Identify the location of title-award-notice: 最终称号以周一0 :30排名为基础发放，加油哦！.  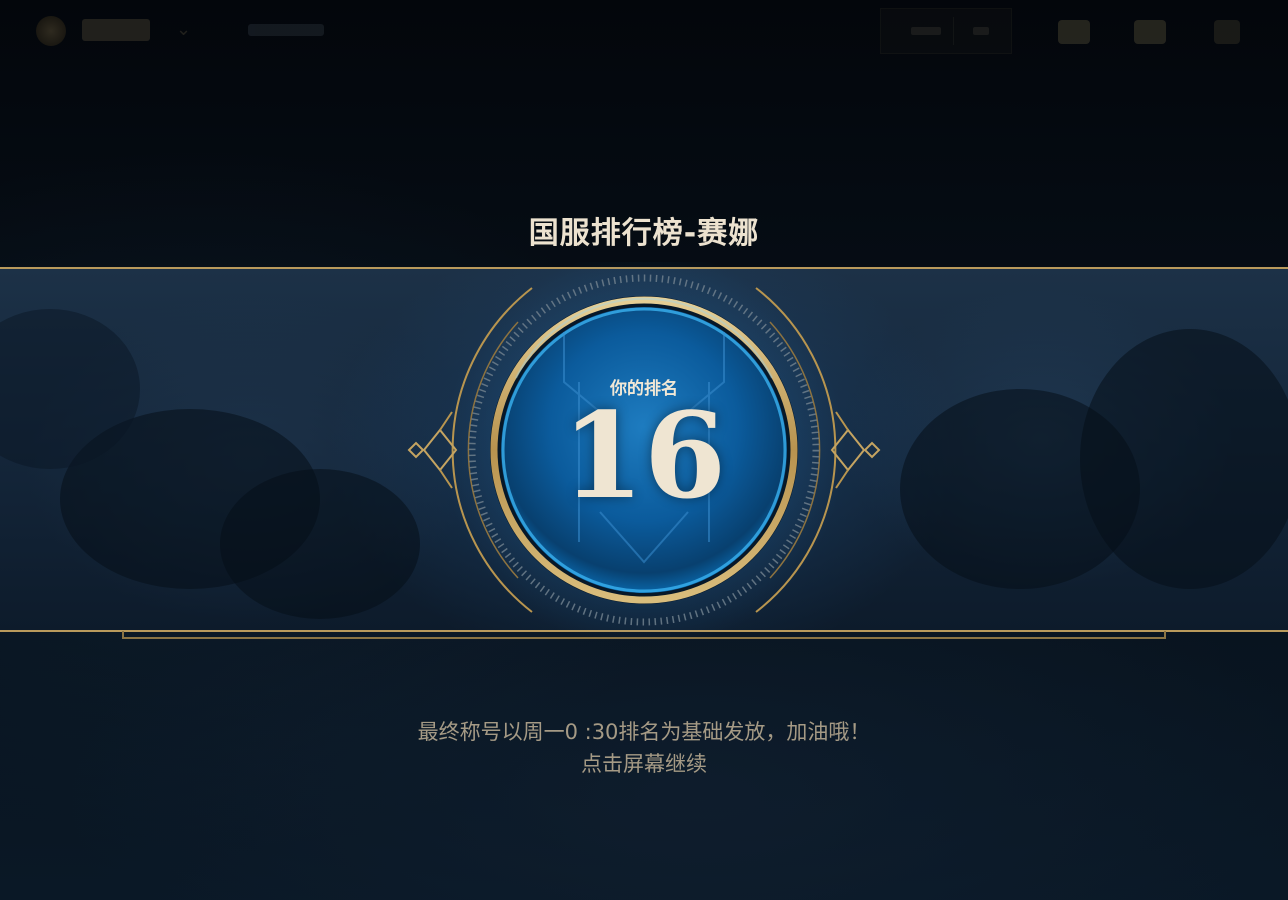
(644, 732).